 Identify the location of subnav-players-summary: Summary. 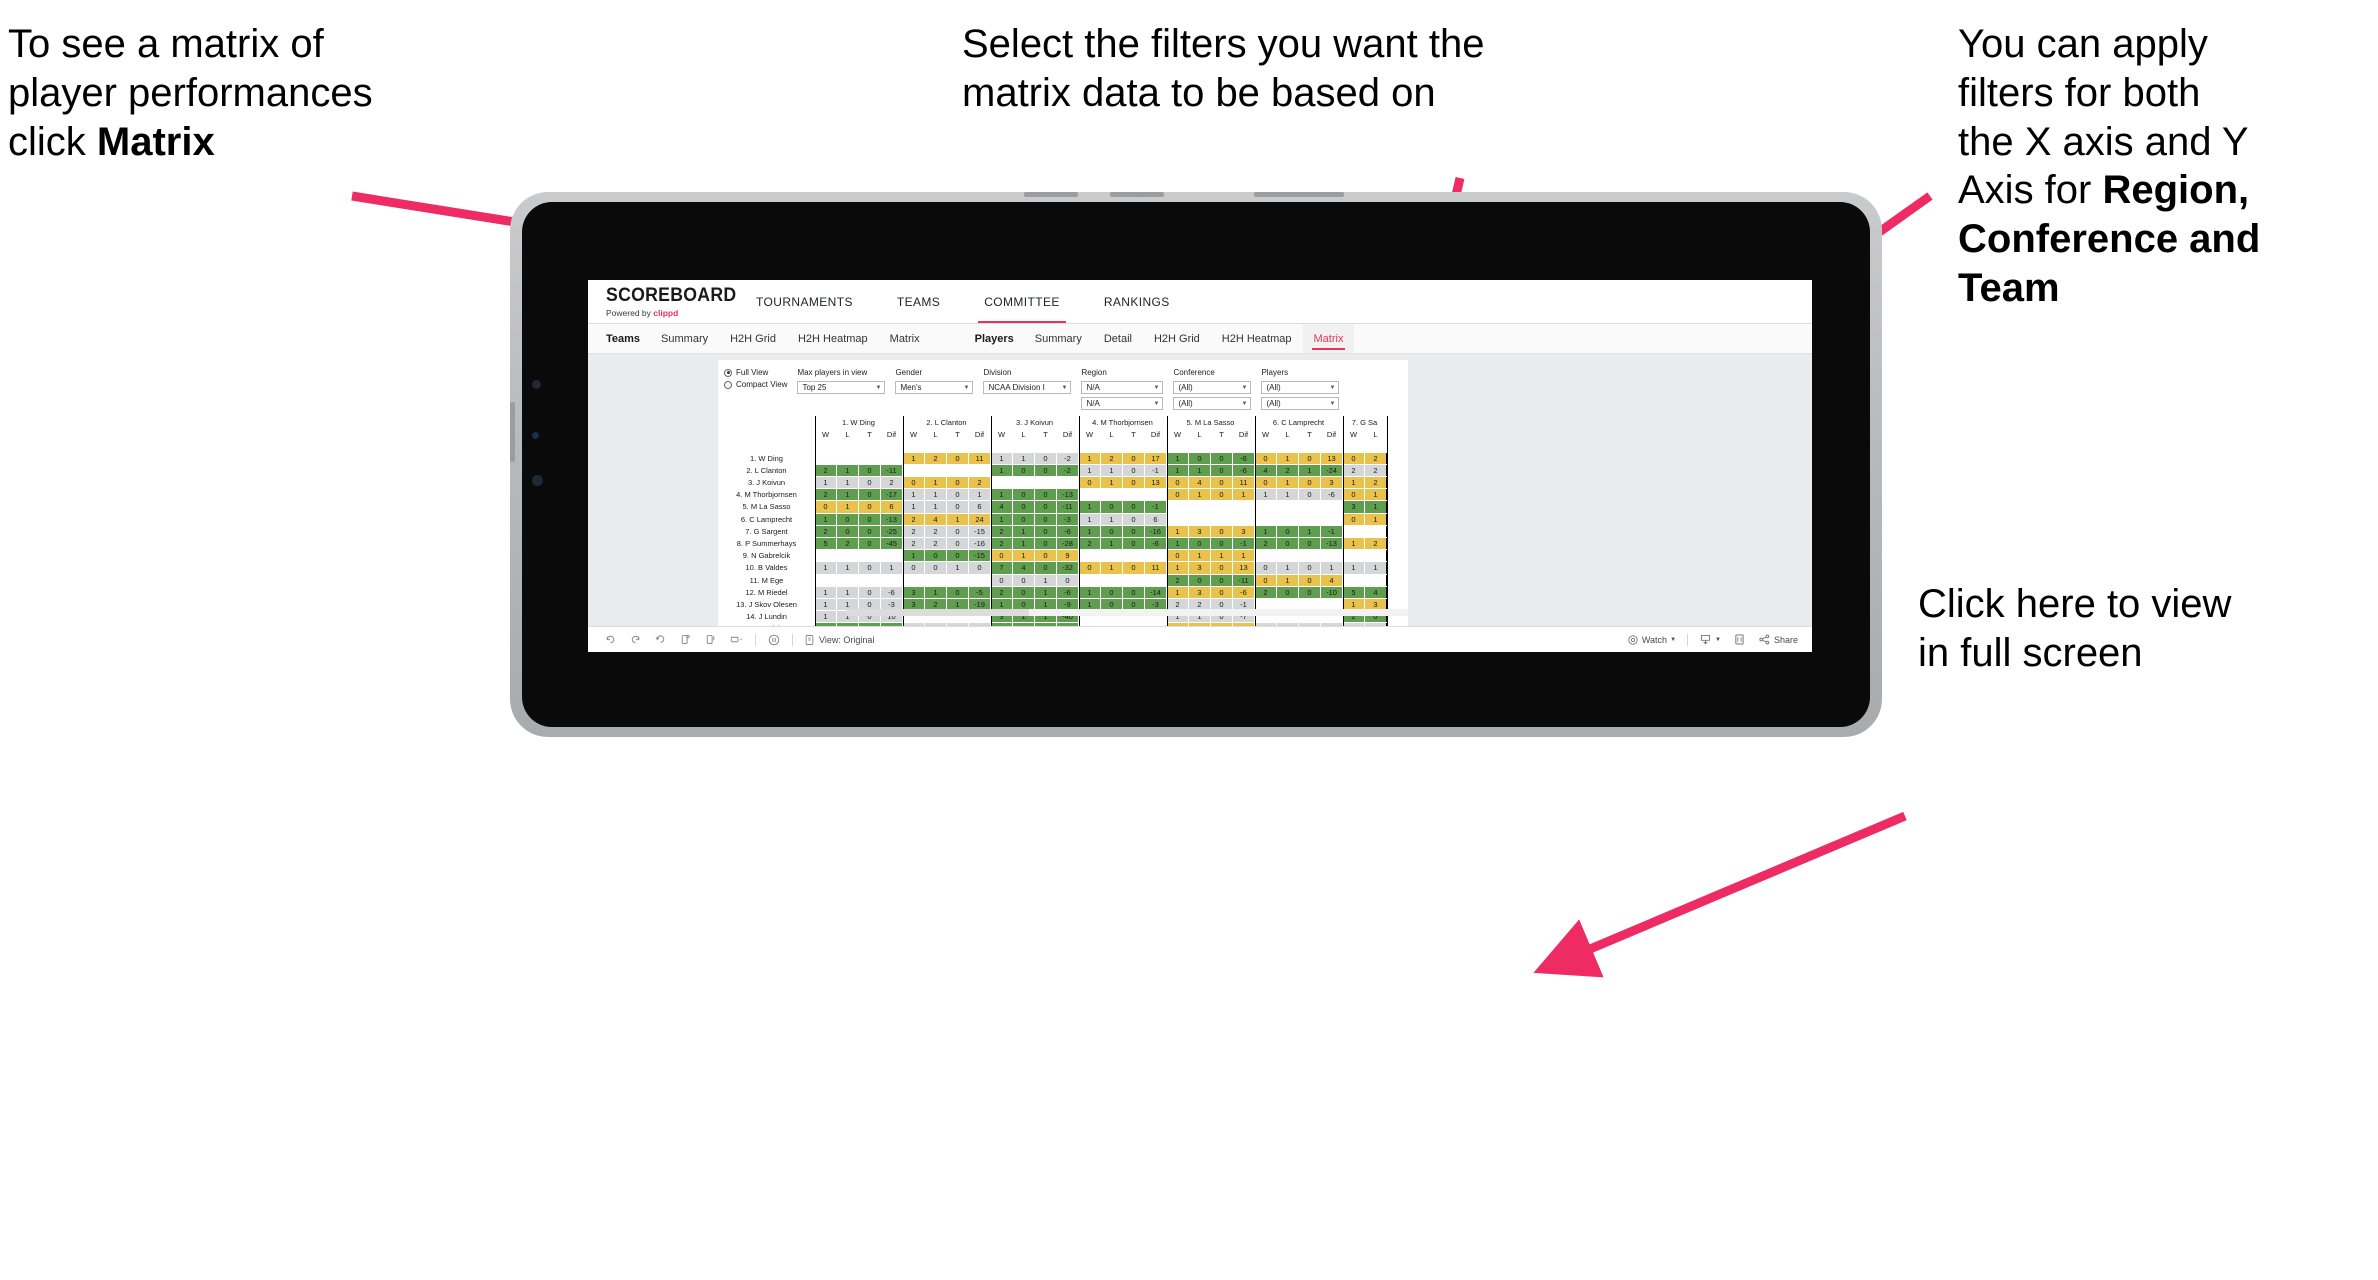
(1058, 338).